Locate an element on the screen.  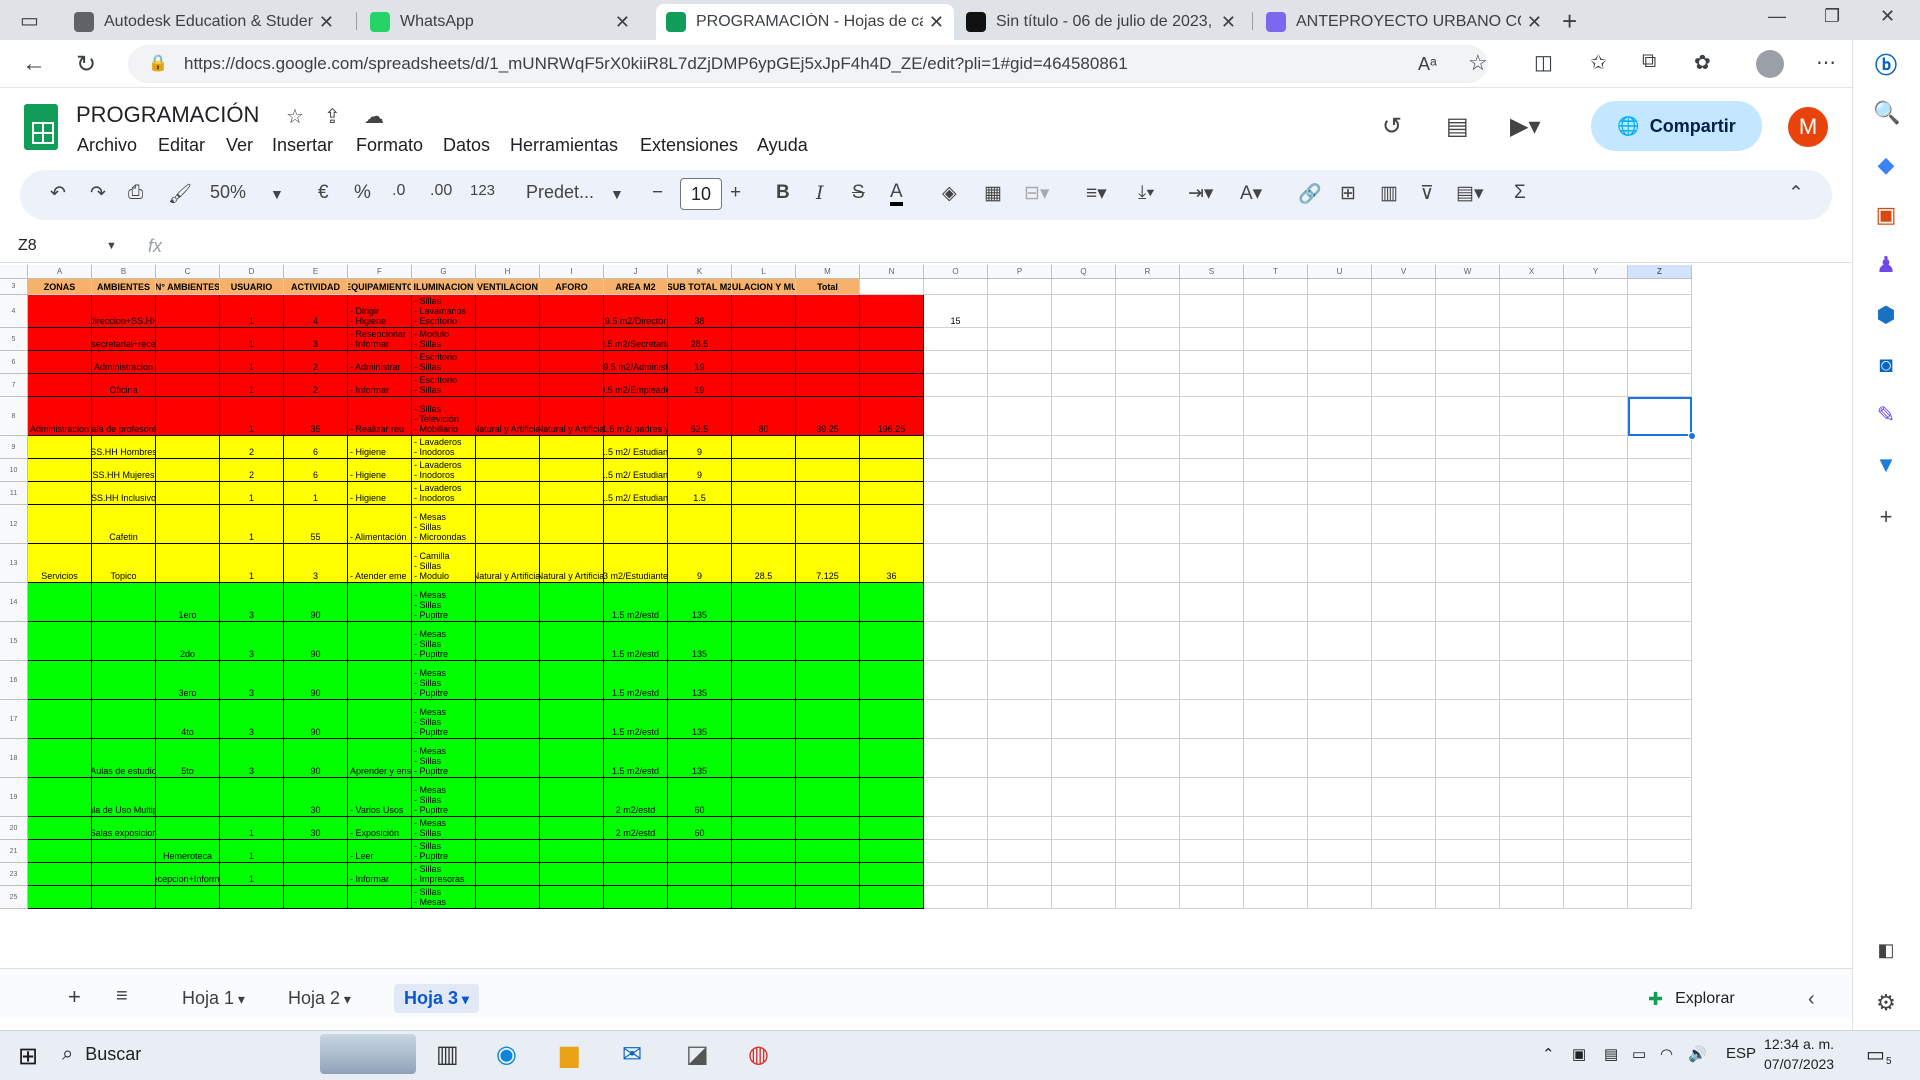
close-window-button: ✕ is located at coordinates (1887, 16).